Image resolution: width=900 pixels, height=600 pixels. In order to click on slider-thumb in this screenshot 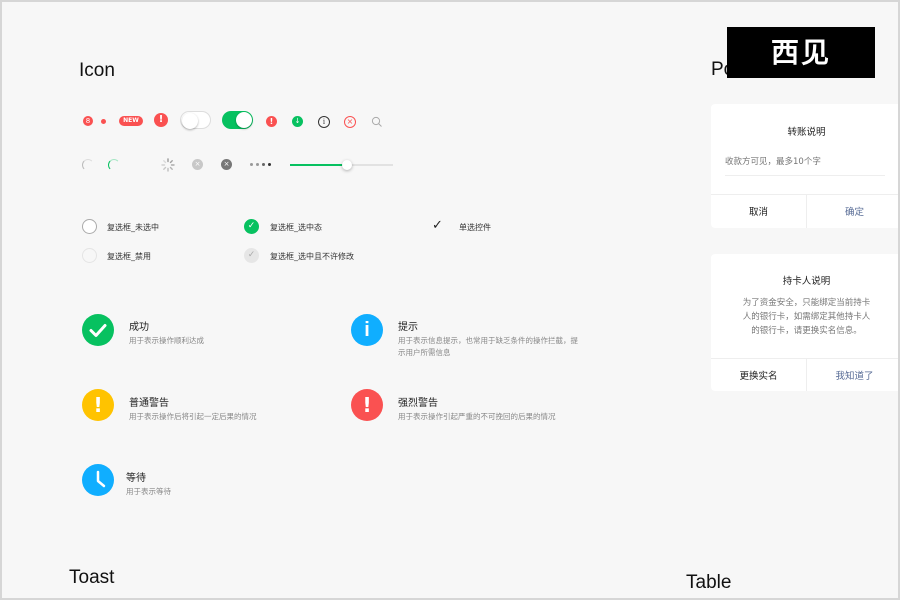, I will do `click(347, 165)`.